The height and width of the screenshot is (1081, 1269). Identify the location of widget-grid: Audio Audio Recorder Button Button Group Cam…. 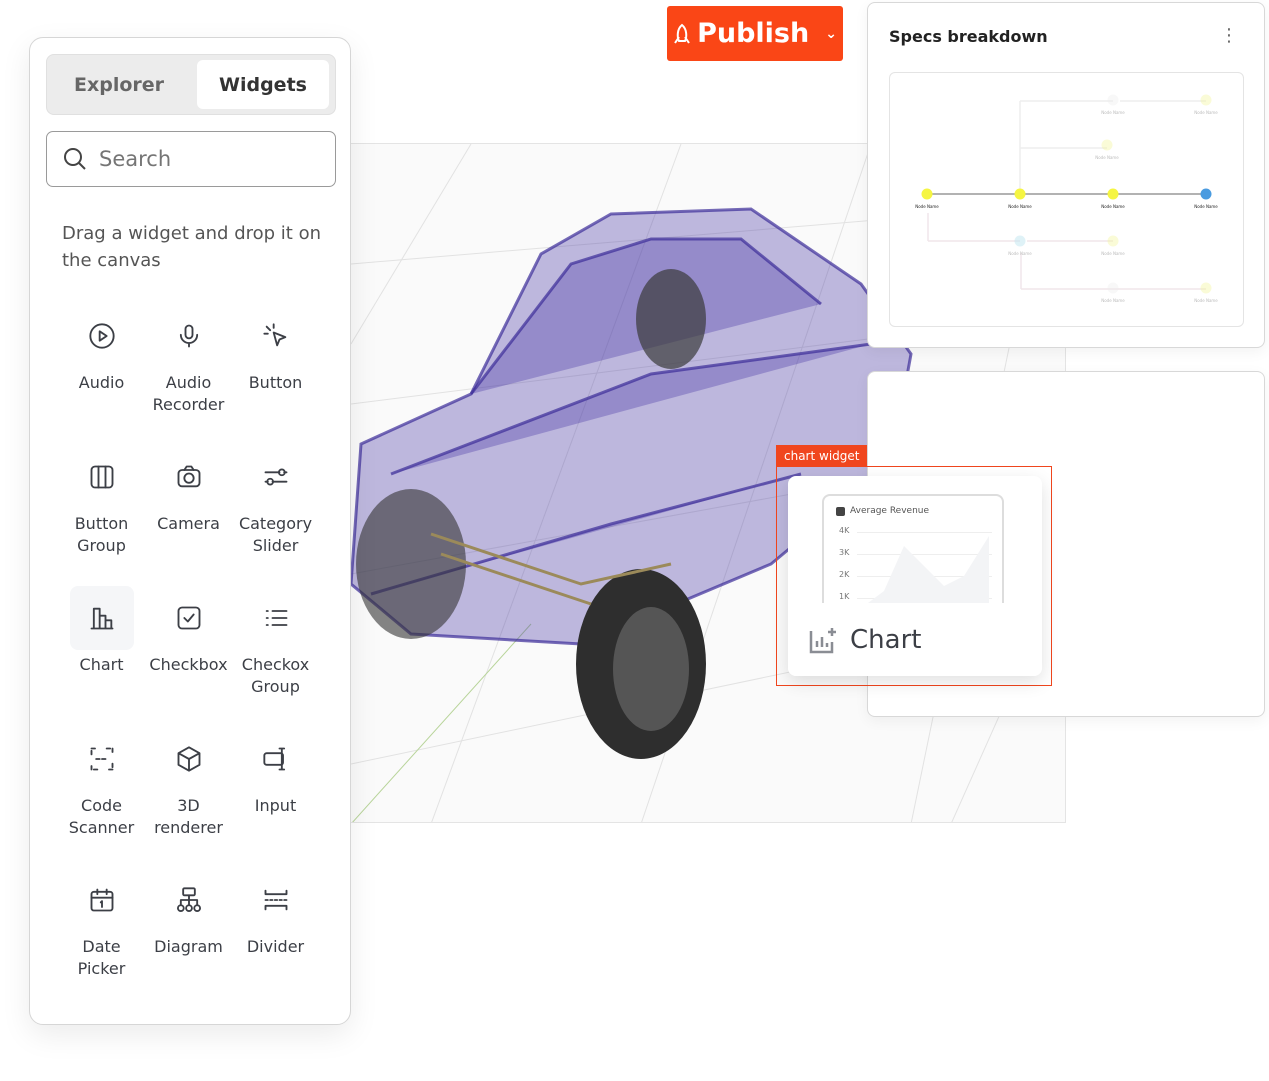
(188, 668).